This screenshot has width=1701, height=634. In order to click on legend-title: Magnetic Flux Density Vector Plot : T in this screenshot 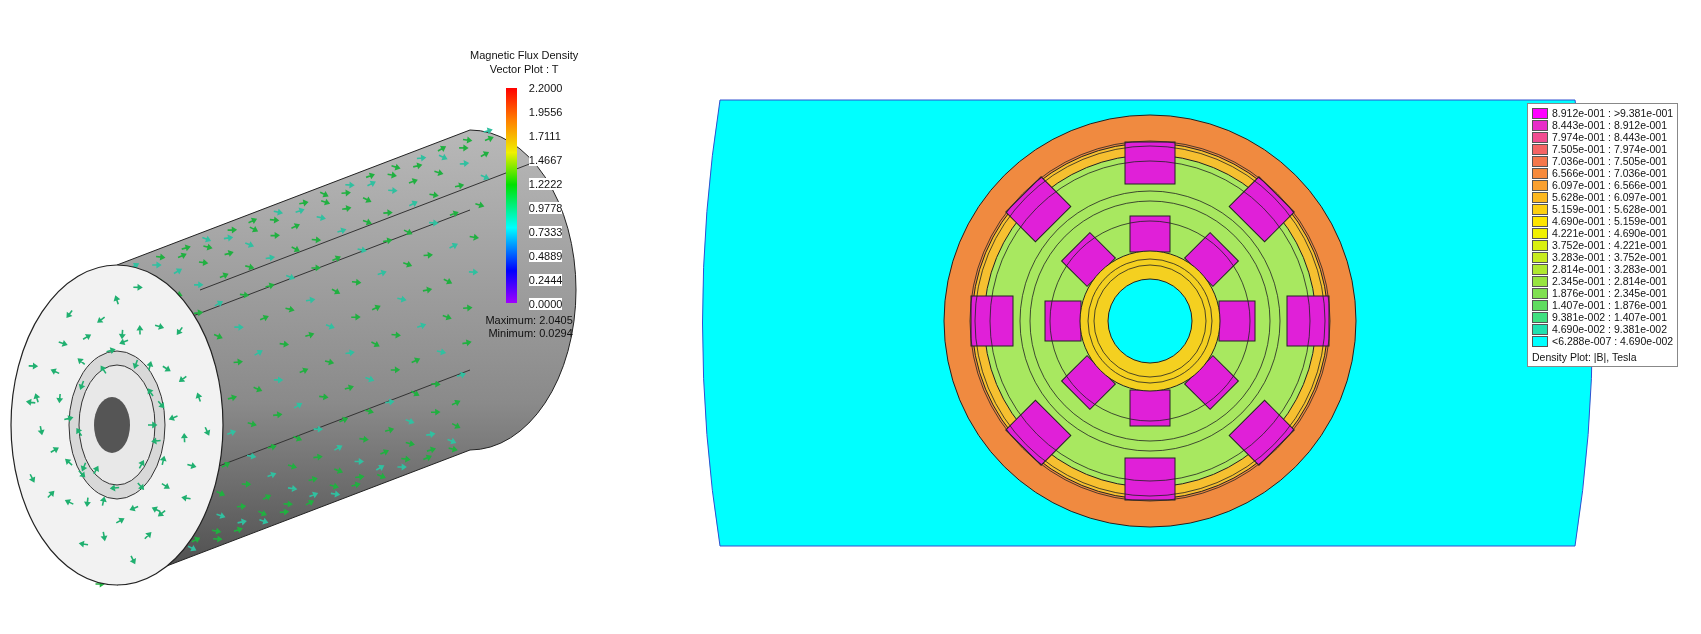, I will do `click(524, 62)`.